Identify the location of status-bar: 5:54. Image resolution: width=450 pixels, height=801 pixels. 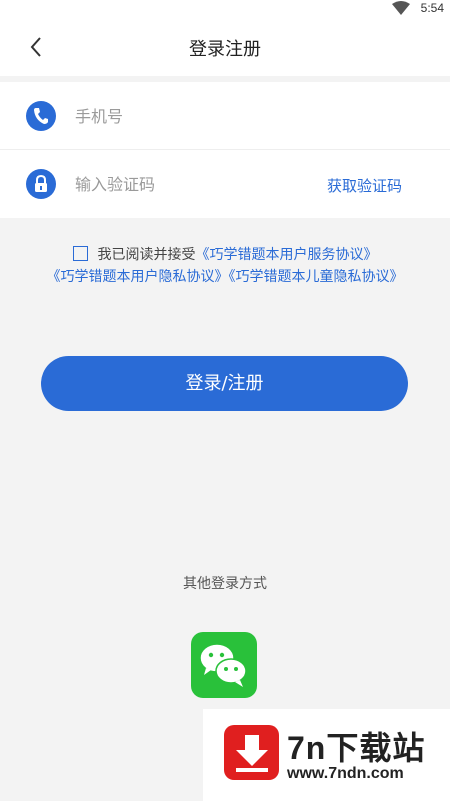
(225, 9).